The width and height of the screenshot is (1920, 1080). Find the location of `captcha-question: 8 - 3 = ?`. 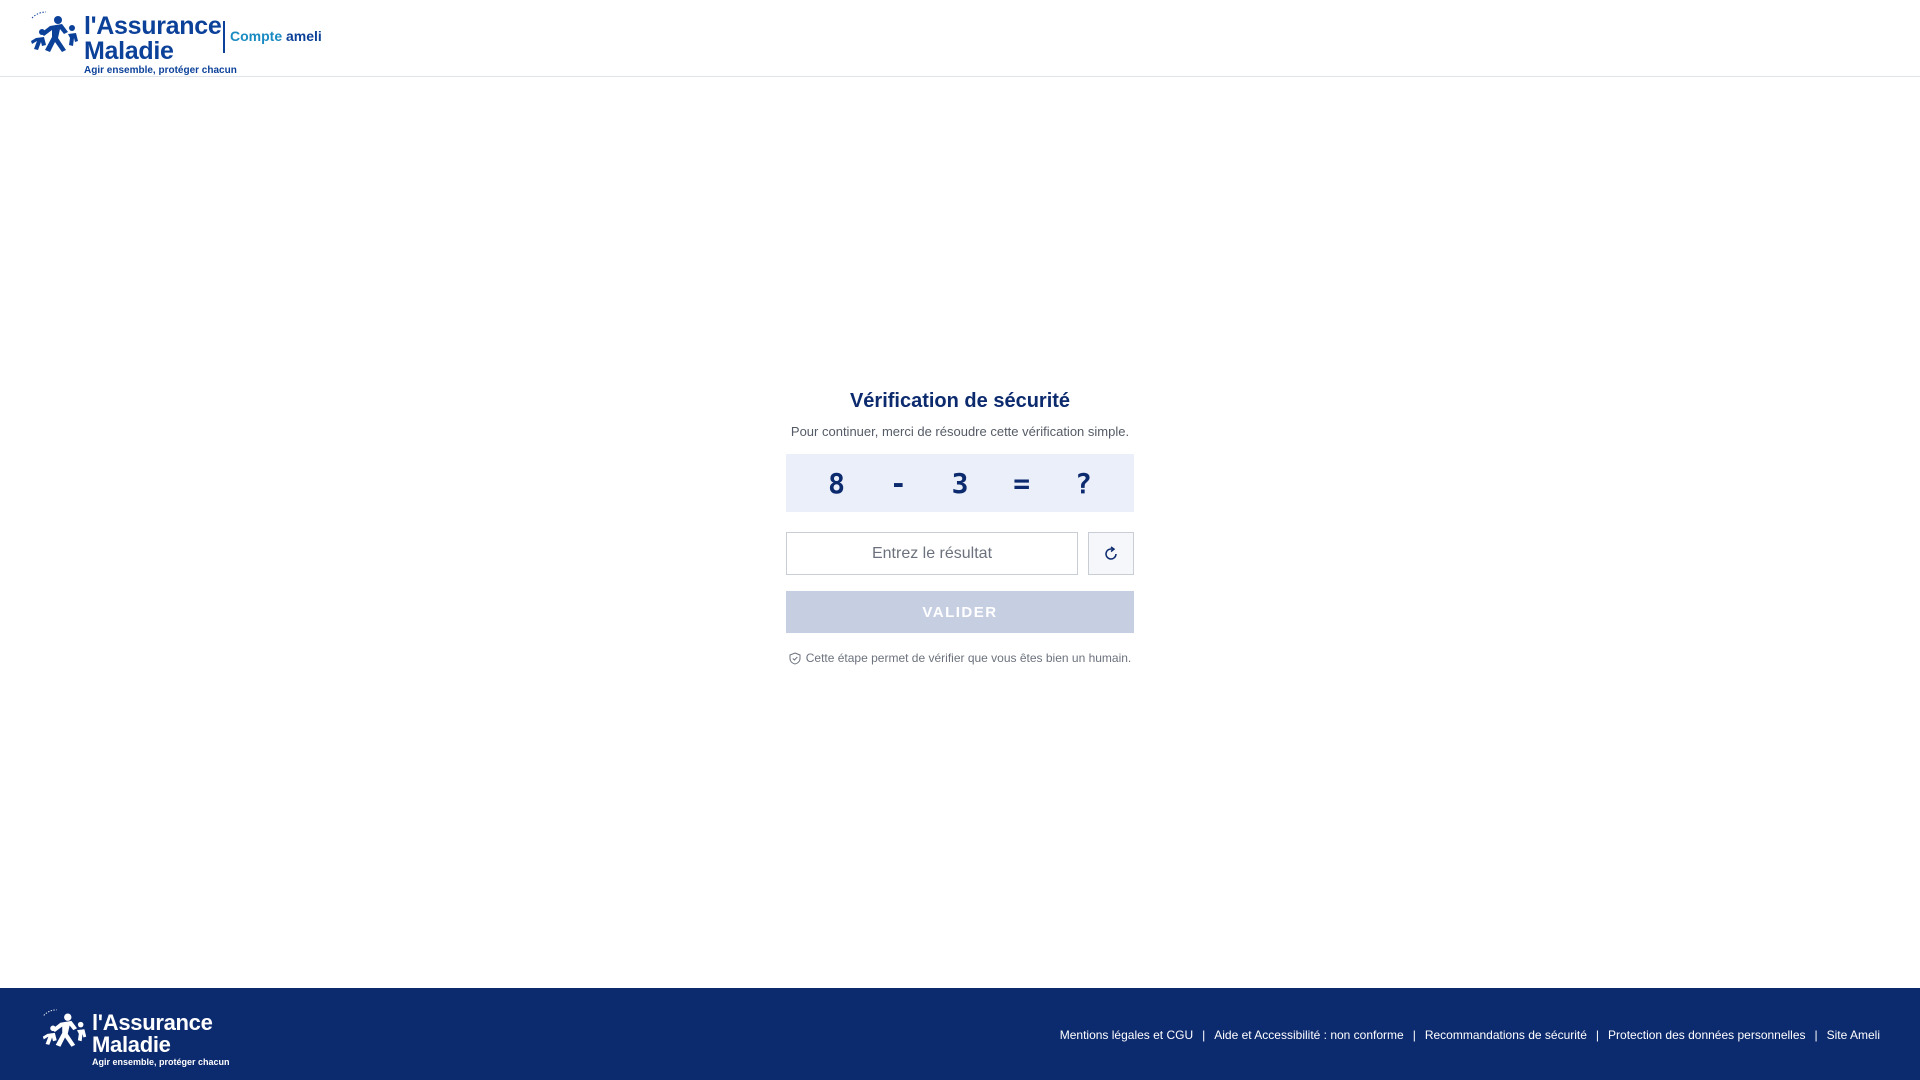

captcha-question: 8 - 3 = ? is located at coordinates (967, 483).